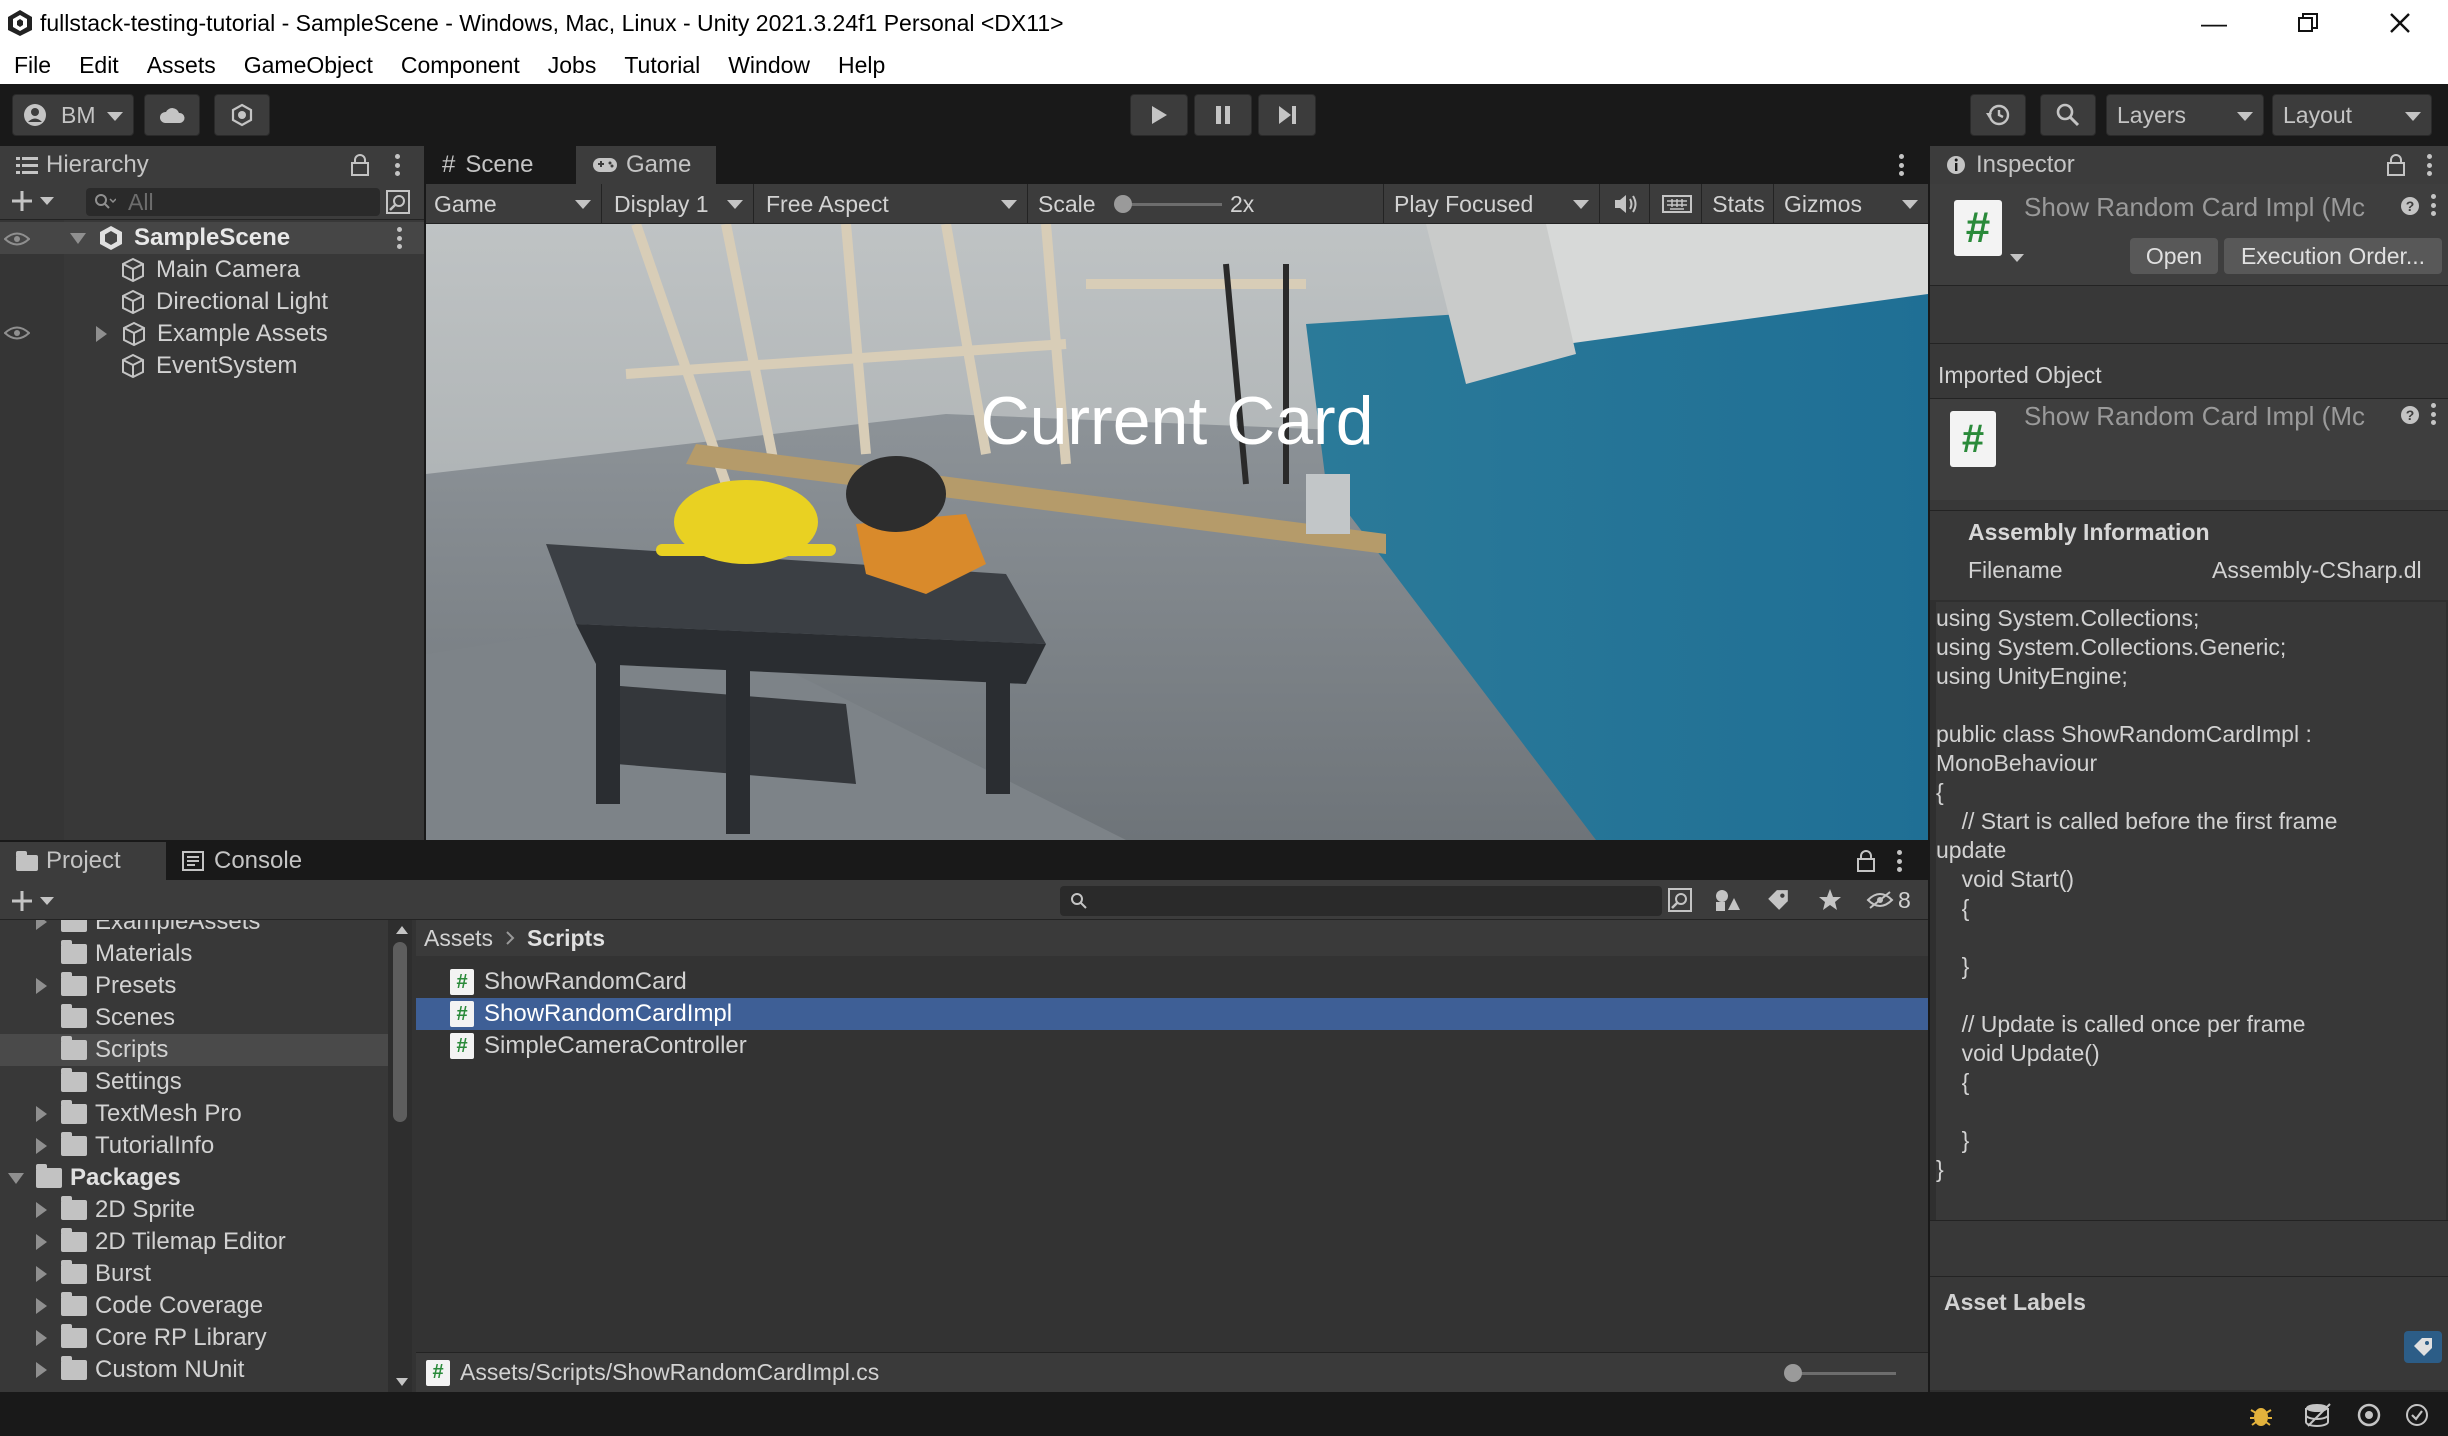 The width and height of the screenshot is (2448, 1436). Describe the element at coordinates (37, 201) in the screenshot. I see `create-button` at that location.